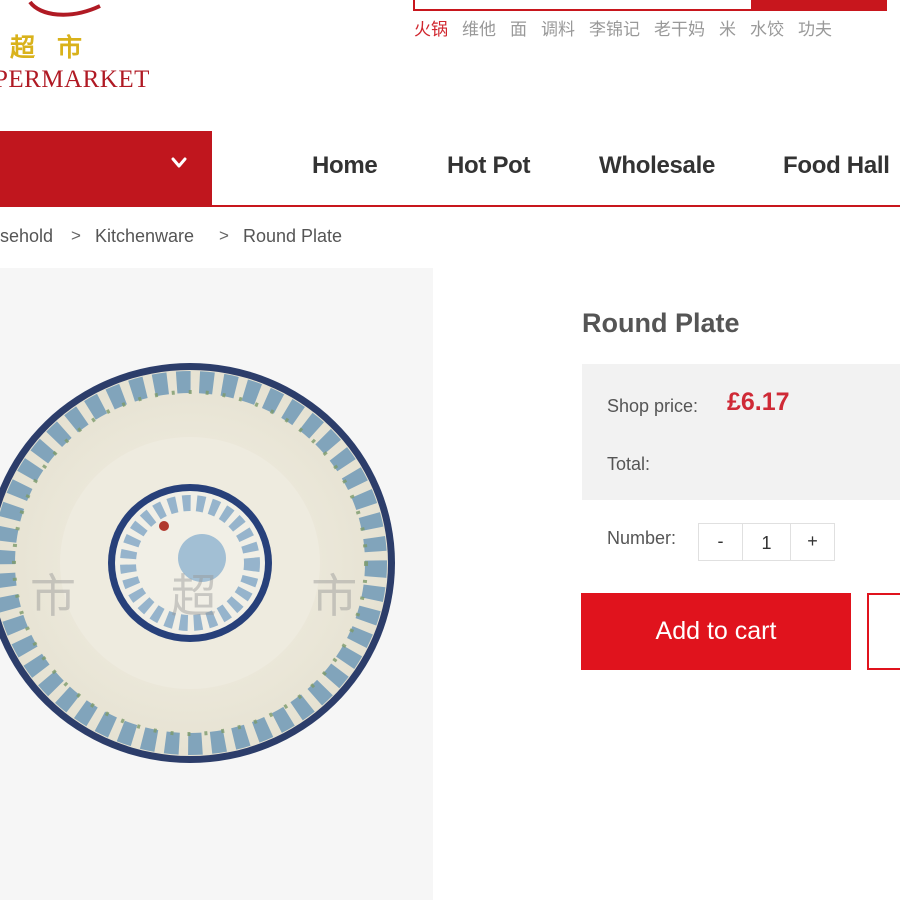 The height and width of the screenshot is (900, 900). Describe the element at coordinates (489, 166) in the screenshot. I see `nav-item-hot-pot: Hot Pot` at that location.